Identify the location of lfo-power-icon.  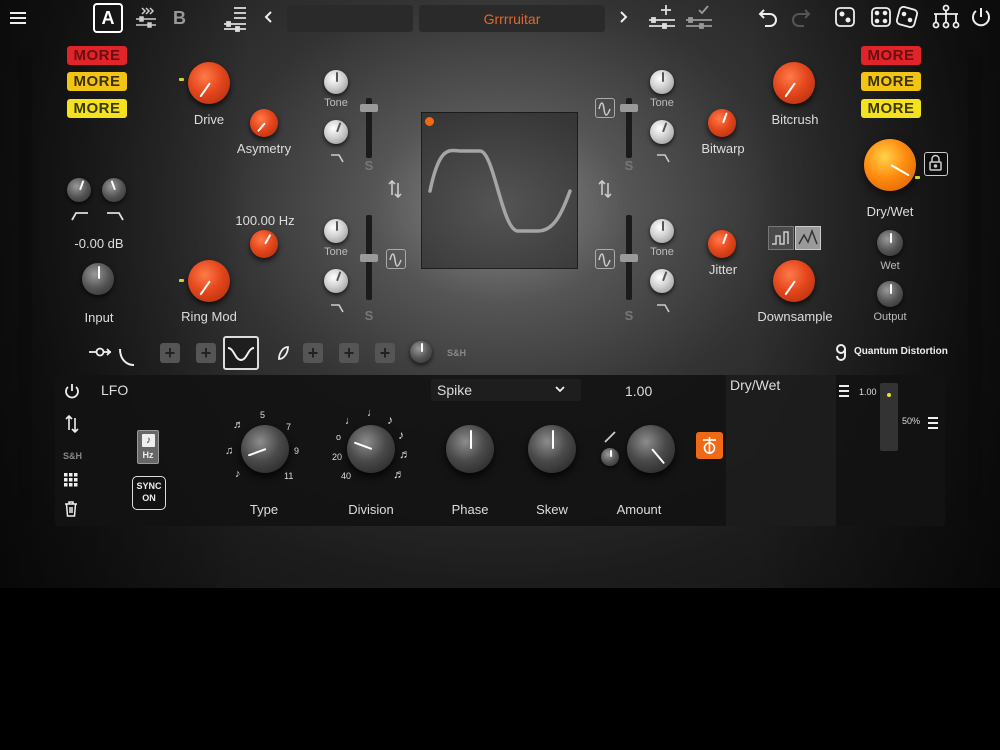
(72, 393).